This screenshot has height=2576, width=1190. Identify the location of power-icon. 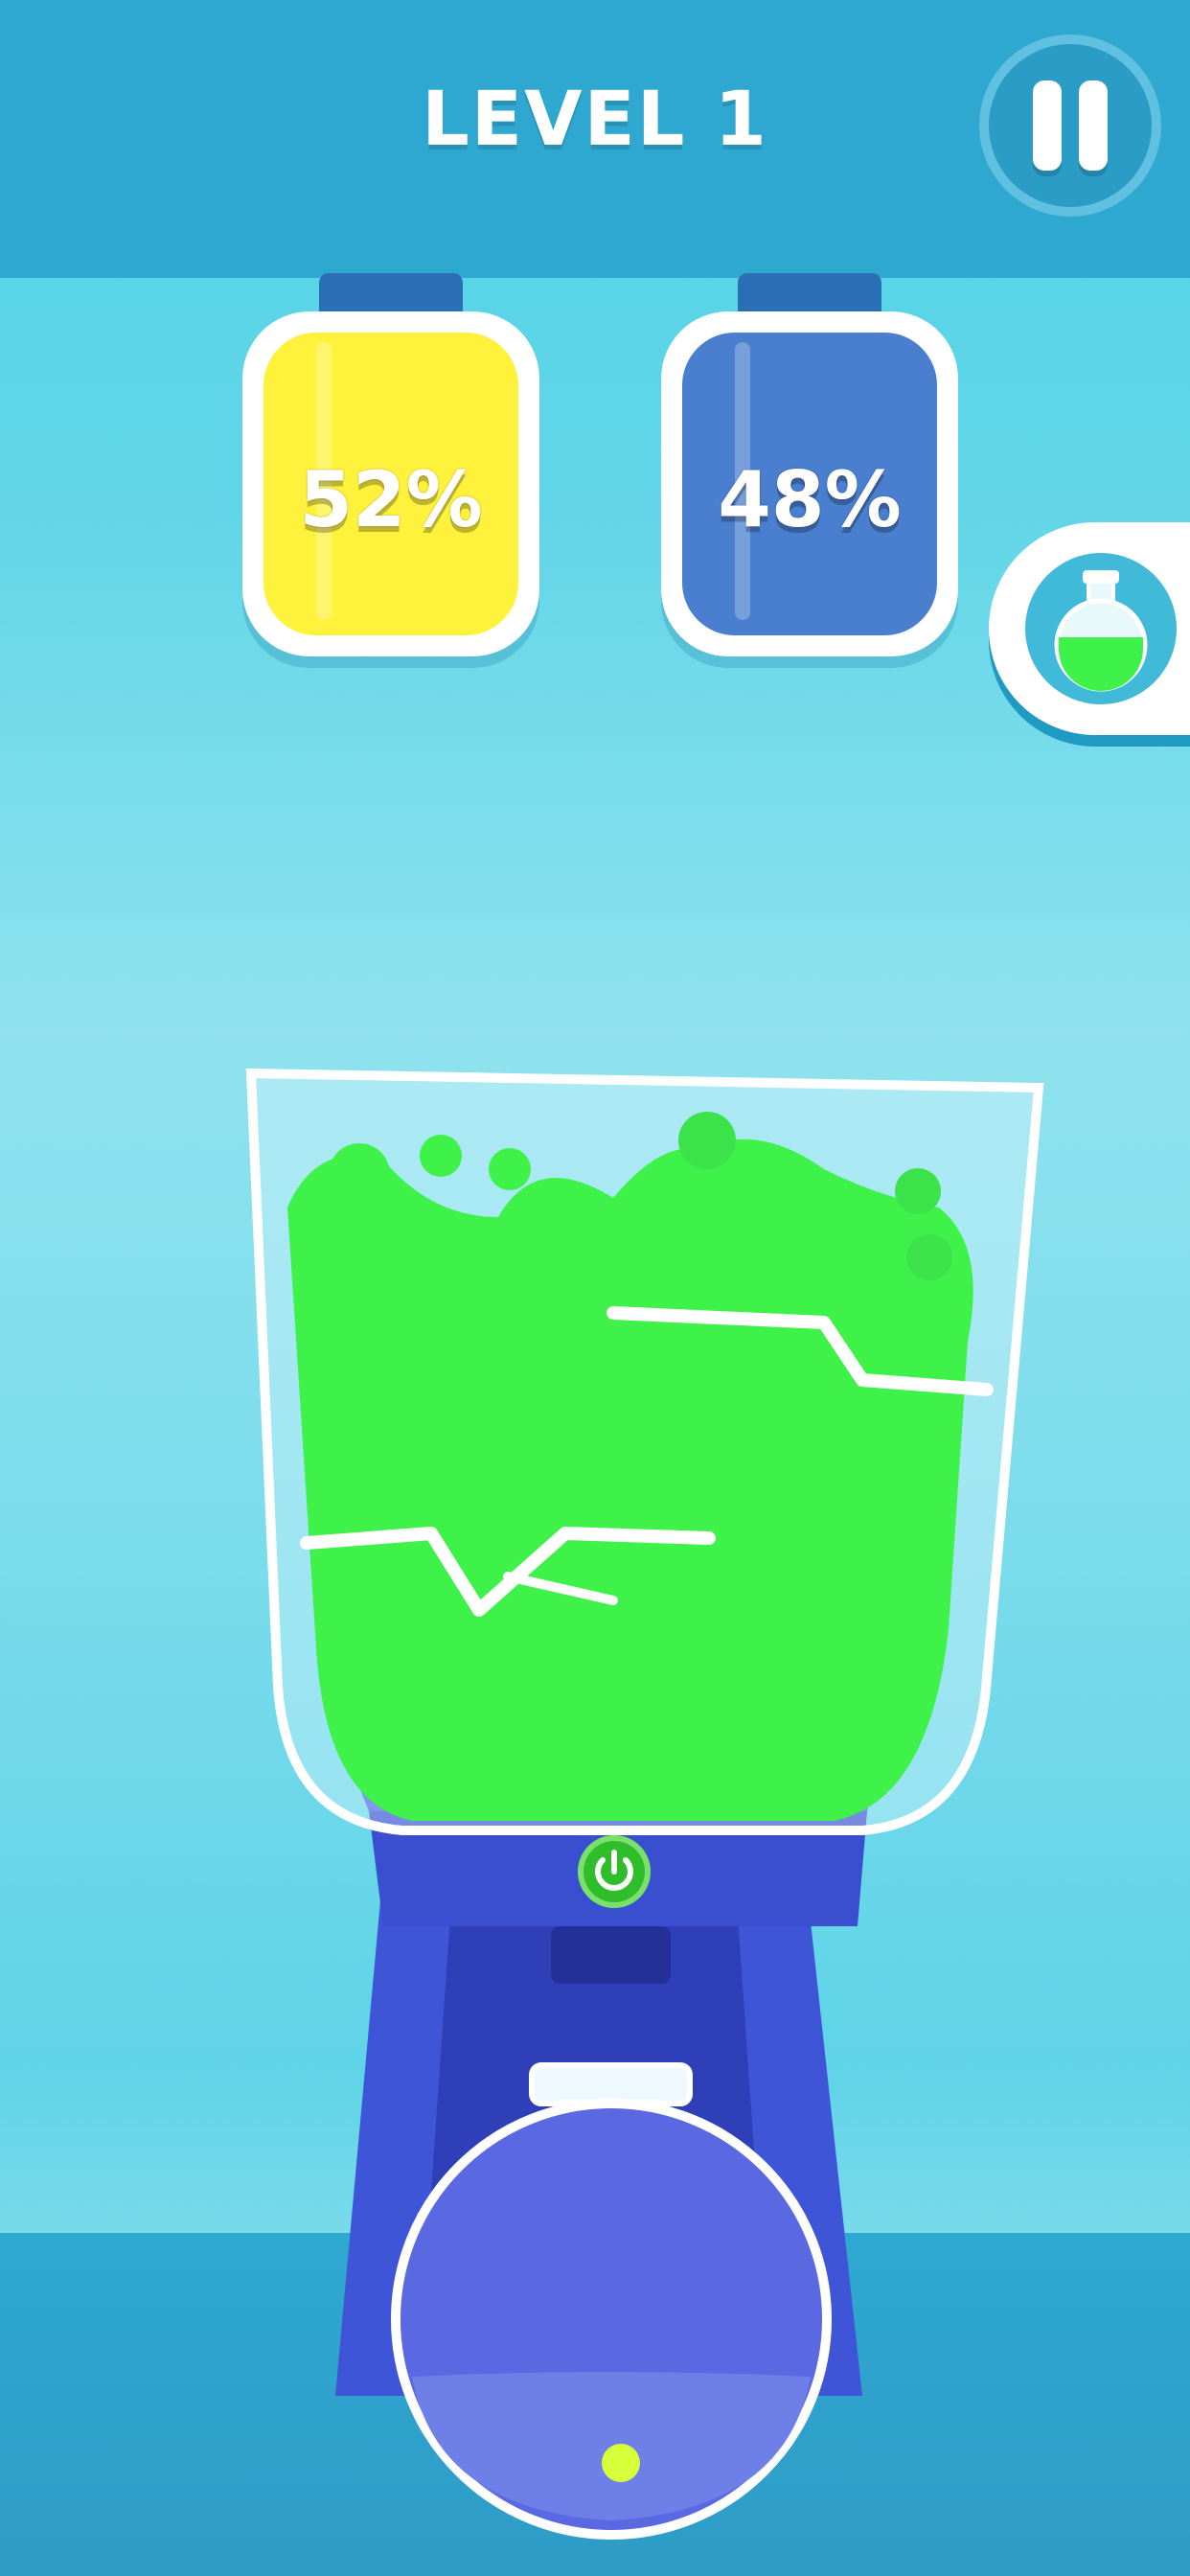
(614, 1871).